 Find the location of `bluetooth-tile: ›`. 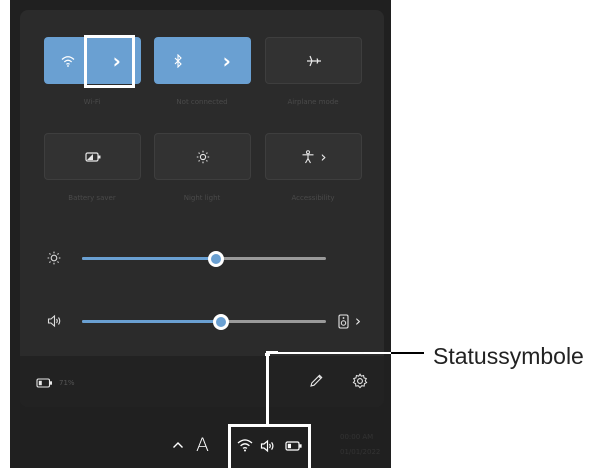

bluetooth-tile: › is located at coordinates (202, 60).